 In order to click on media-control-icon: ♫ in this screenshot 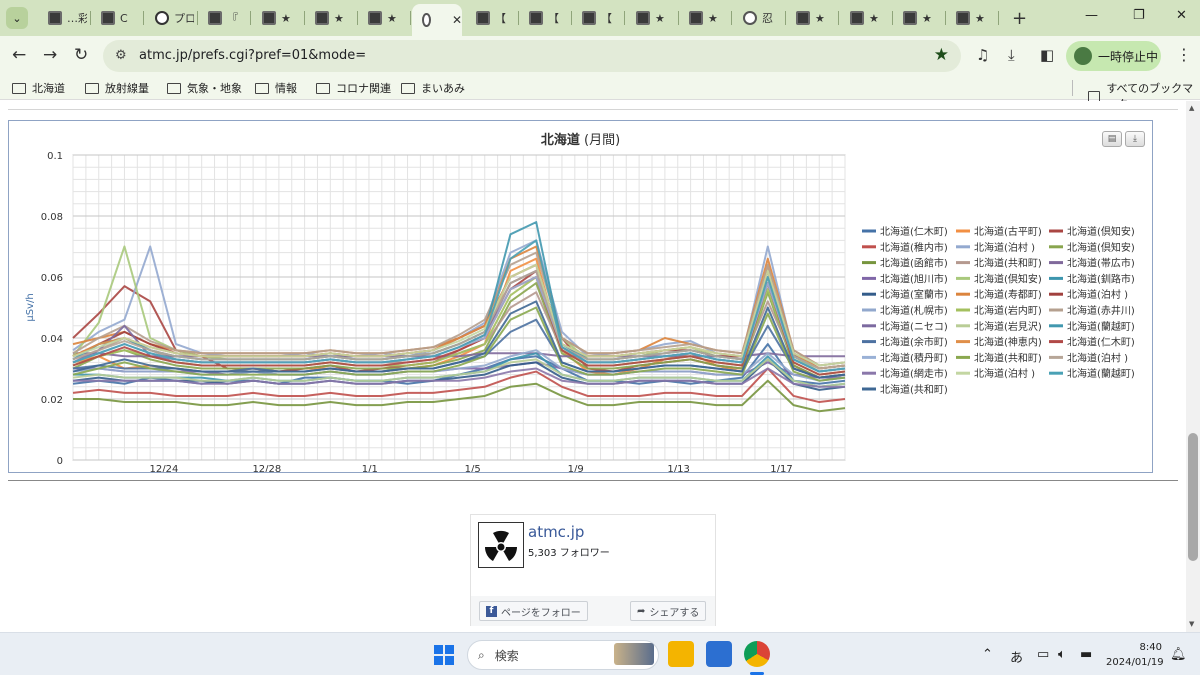, I will do `click(982, 55)`.